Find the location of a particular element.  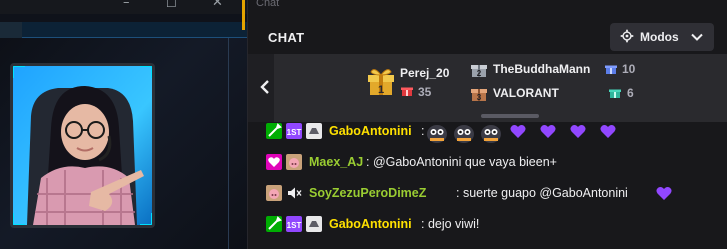

chat-username: Maex_AJ is located at coordinates (336, 162).